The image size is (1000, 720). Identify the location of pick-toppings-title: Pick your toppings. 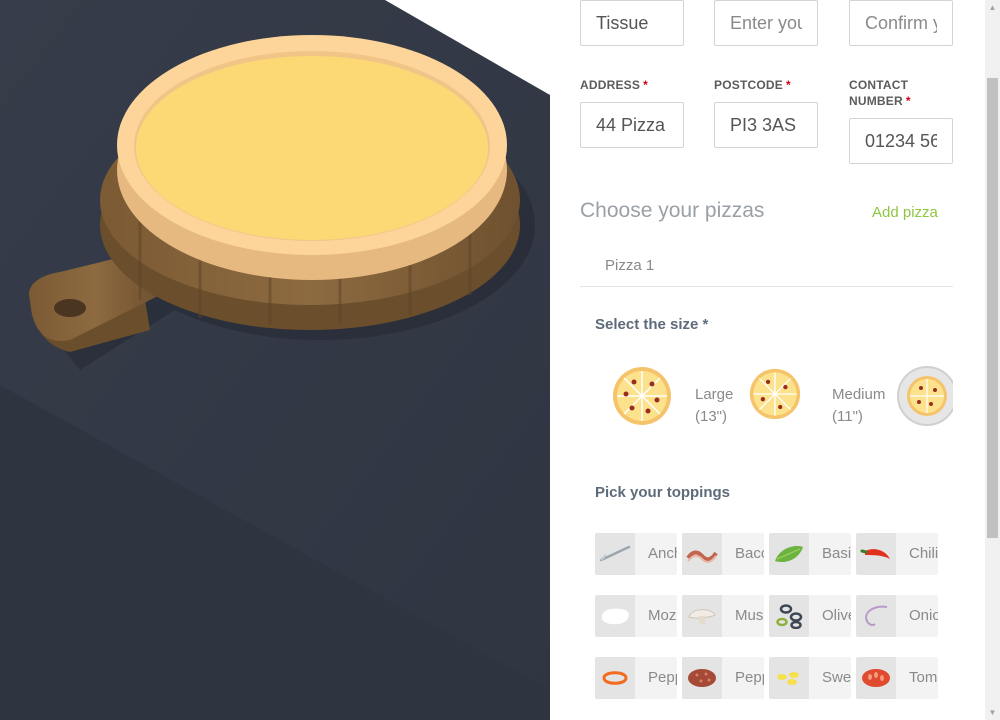
(663, 492).